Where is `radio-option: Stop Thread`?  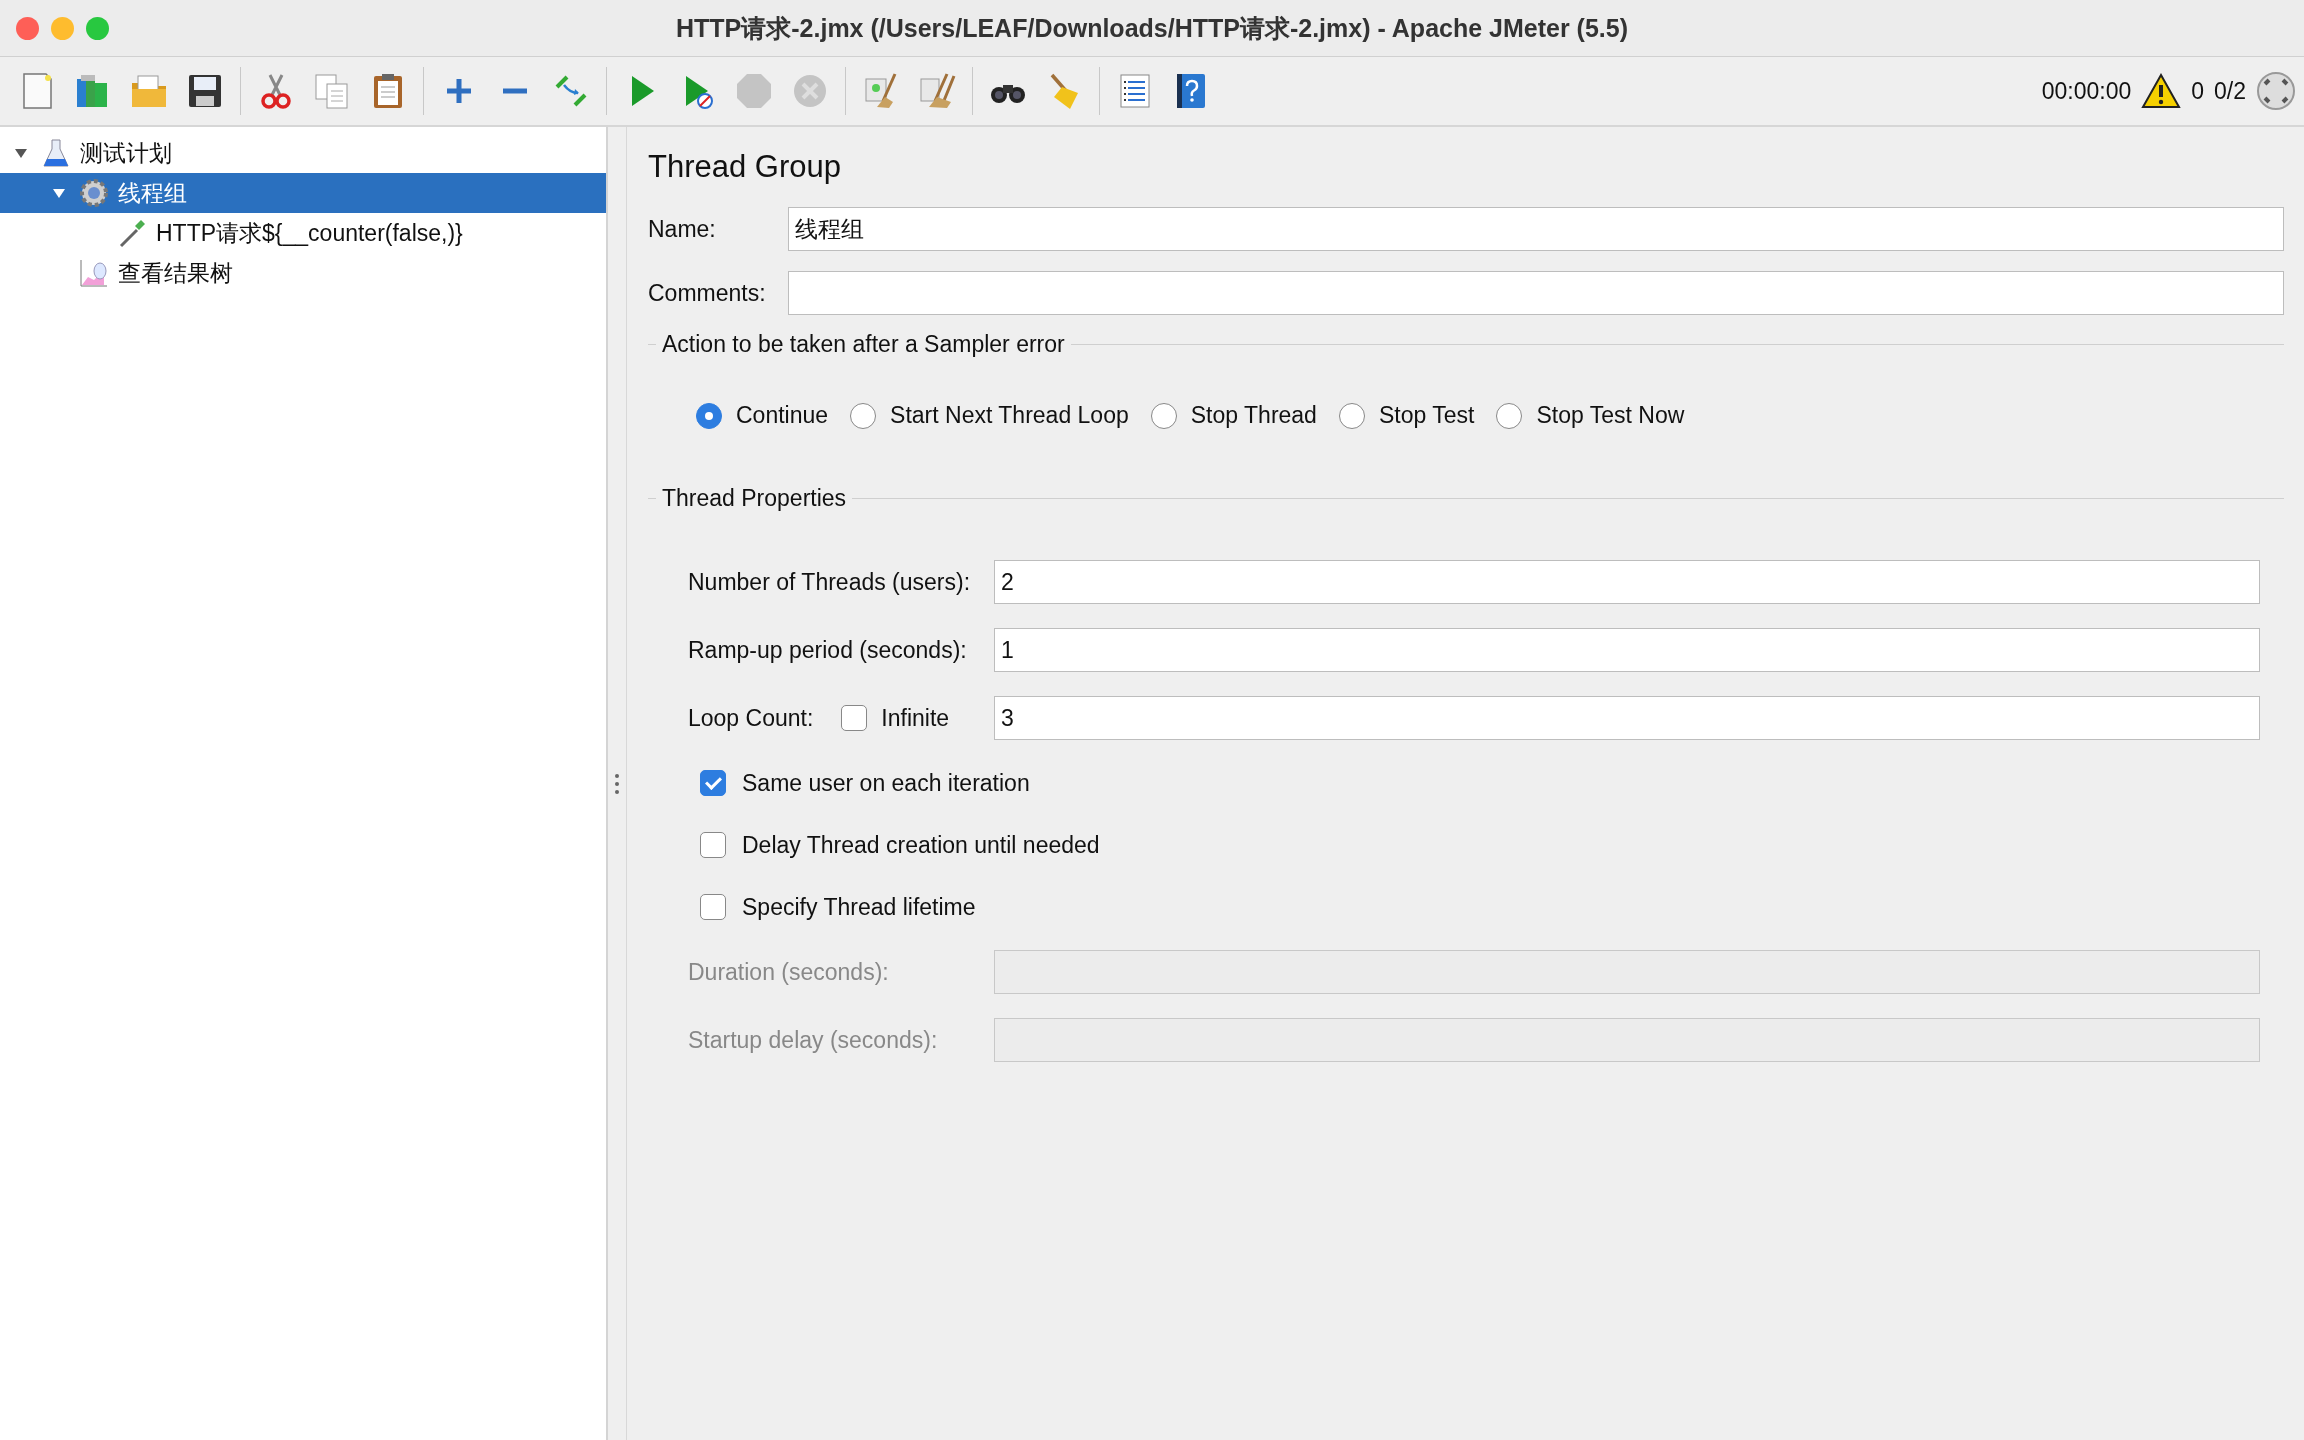
radio-option: Stop Thread is located at coordinates (1233, 415).